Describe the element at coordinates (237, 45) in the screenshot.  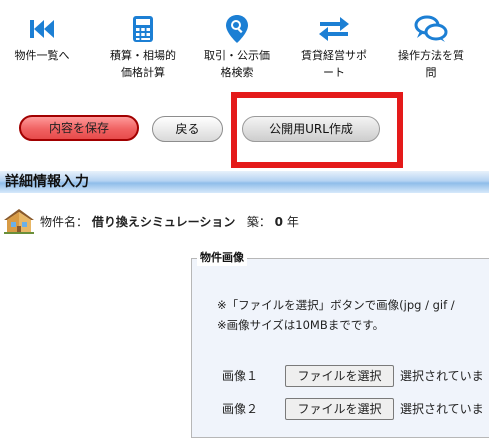
I see `nav-item-transaction-search: 取引・公示価 格検索` at that location.